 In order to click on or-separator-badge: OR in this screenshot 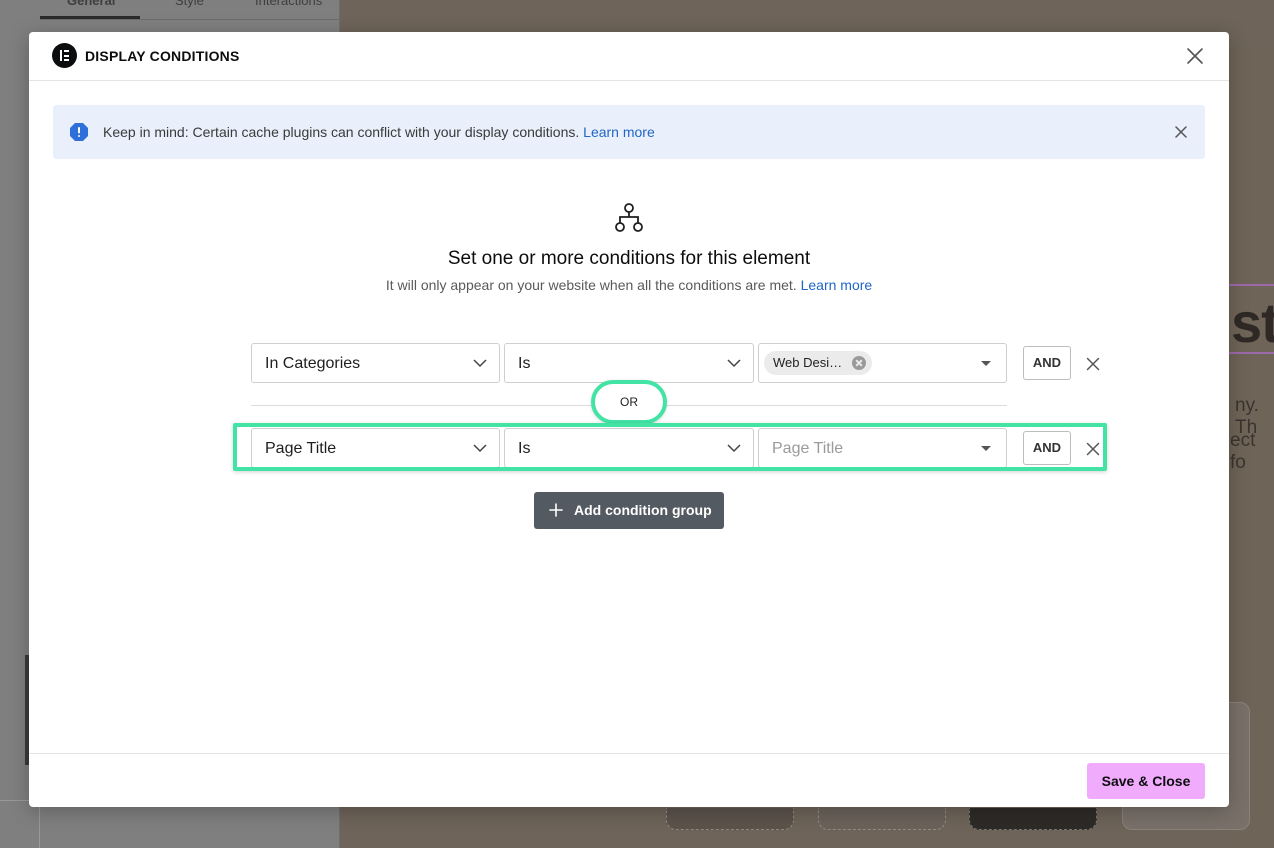, I will do `click(629, 402)`.